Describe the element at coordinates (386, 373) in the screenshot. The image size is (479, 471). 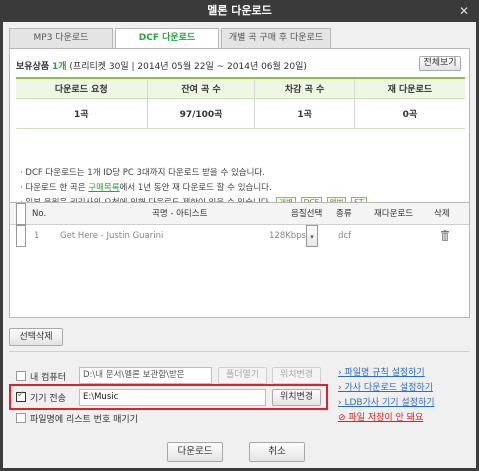
I see `filename-rule-link: › 파일명 규칙 설정하기` at that location.